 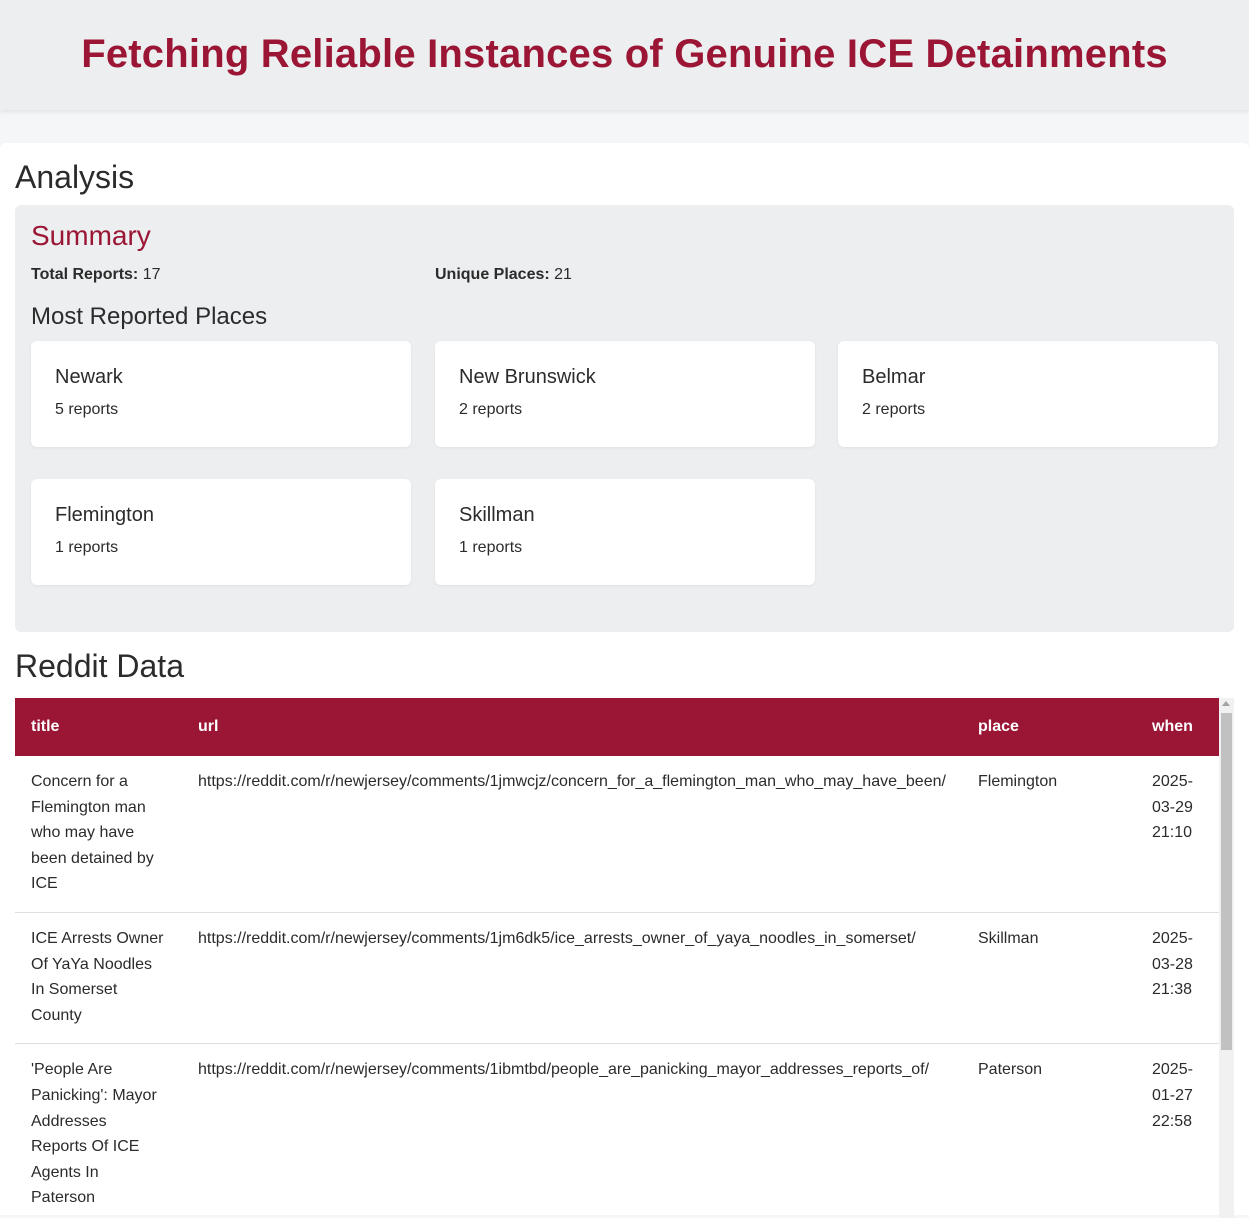 What do you see at coordinates (1049, 978) in the screenshot?
I see `cell-place: Skillman` at bounding box center [1049, 978].